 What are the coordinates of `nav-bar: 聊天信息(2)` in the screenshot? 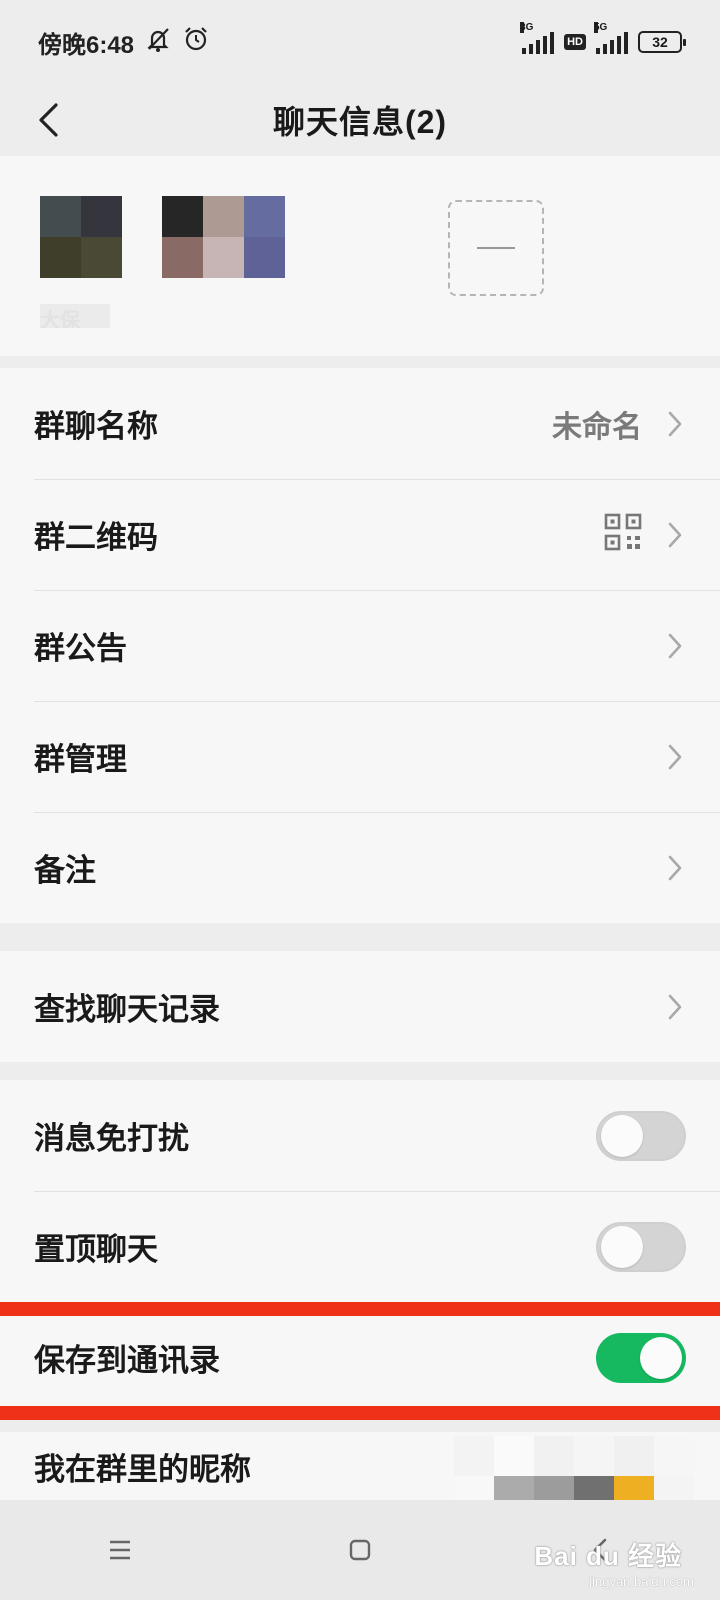 It's located at (360, 120).